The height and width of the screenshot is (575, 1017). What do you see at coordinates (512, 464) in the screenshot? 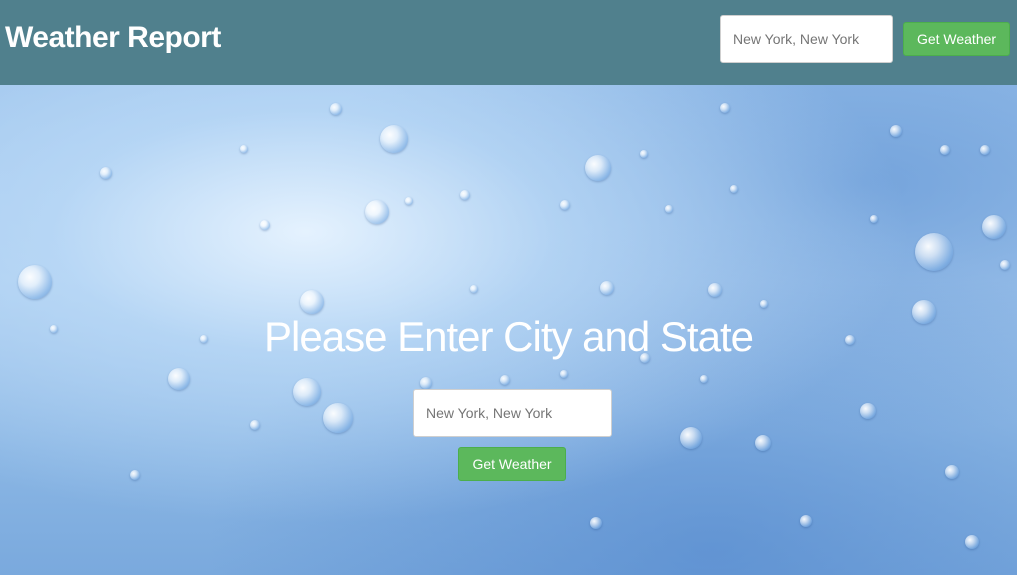
I see `hero-get-weather-button: Get Weather` at bounding box center [512, 464].